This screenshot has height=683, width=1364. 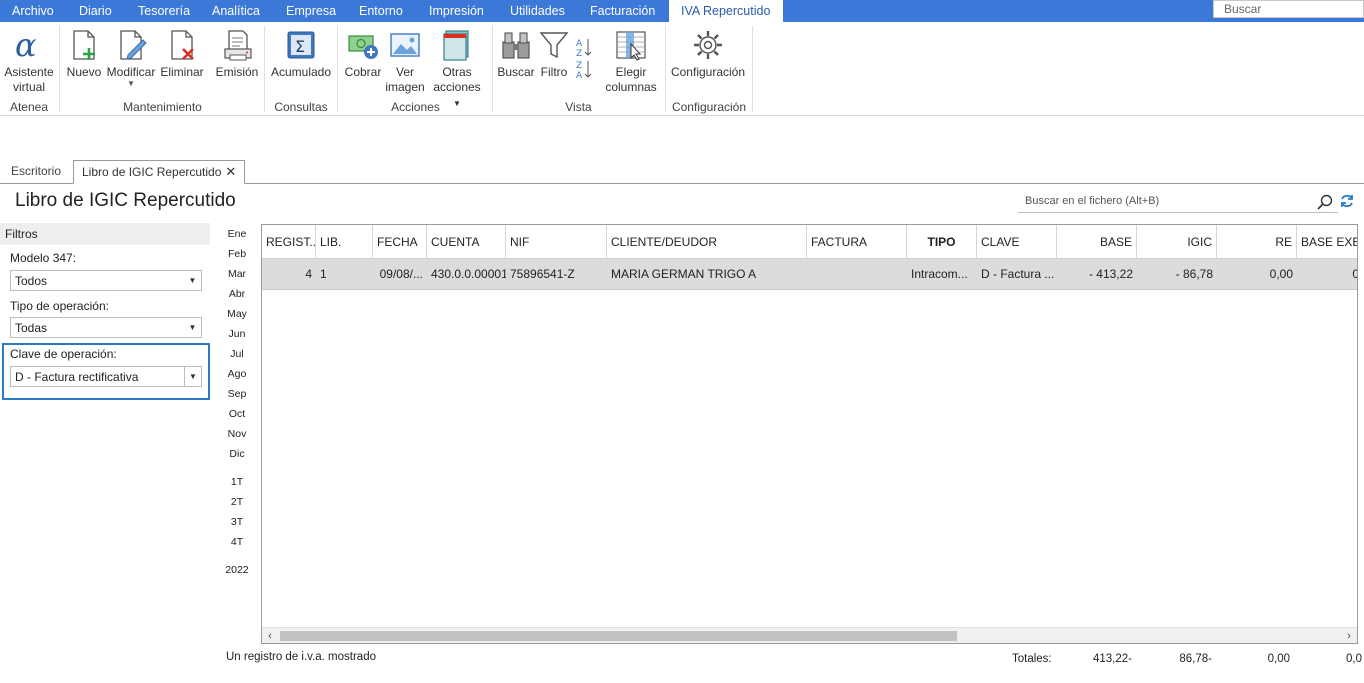 What do you see at coordinates (237, 502) in the screenshot?
I see `quarter-2t: 2T` at bounding box center [237, 502].